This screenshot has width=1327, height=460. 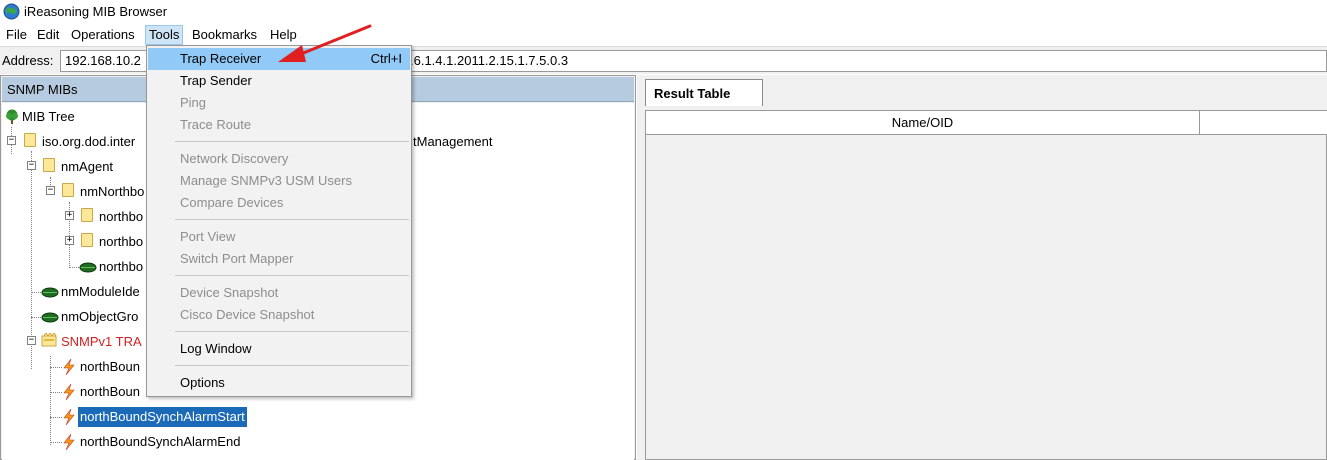 I want to click on menu-item-log-window: Log Window, so click(x=279, y=349).